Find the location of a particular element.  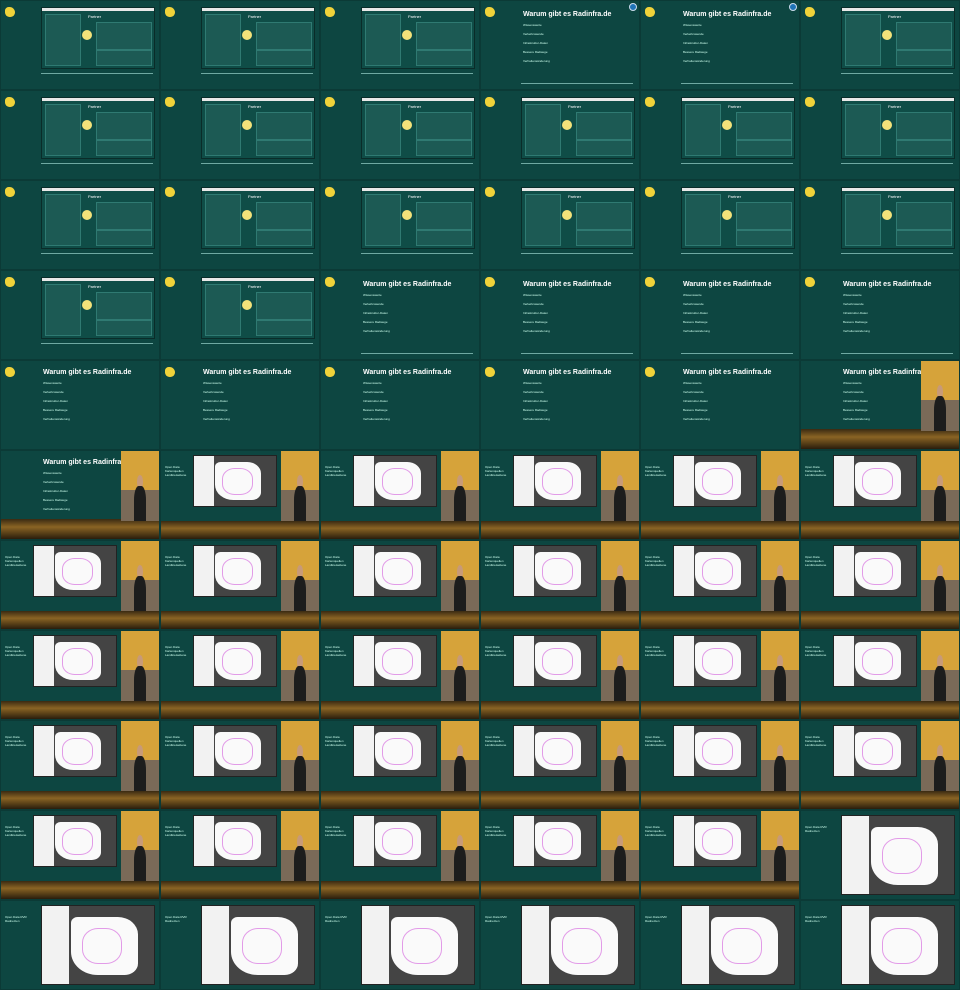

thumbnail-50: Open Data Kartenquellen Landkreisebene is located at coordinates (240, 765).